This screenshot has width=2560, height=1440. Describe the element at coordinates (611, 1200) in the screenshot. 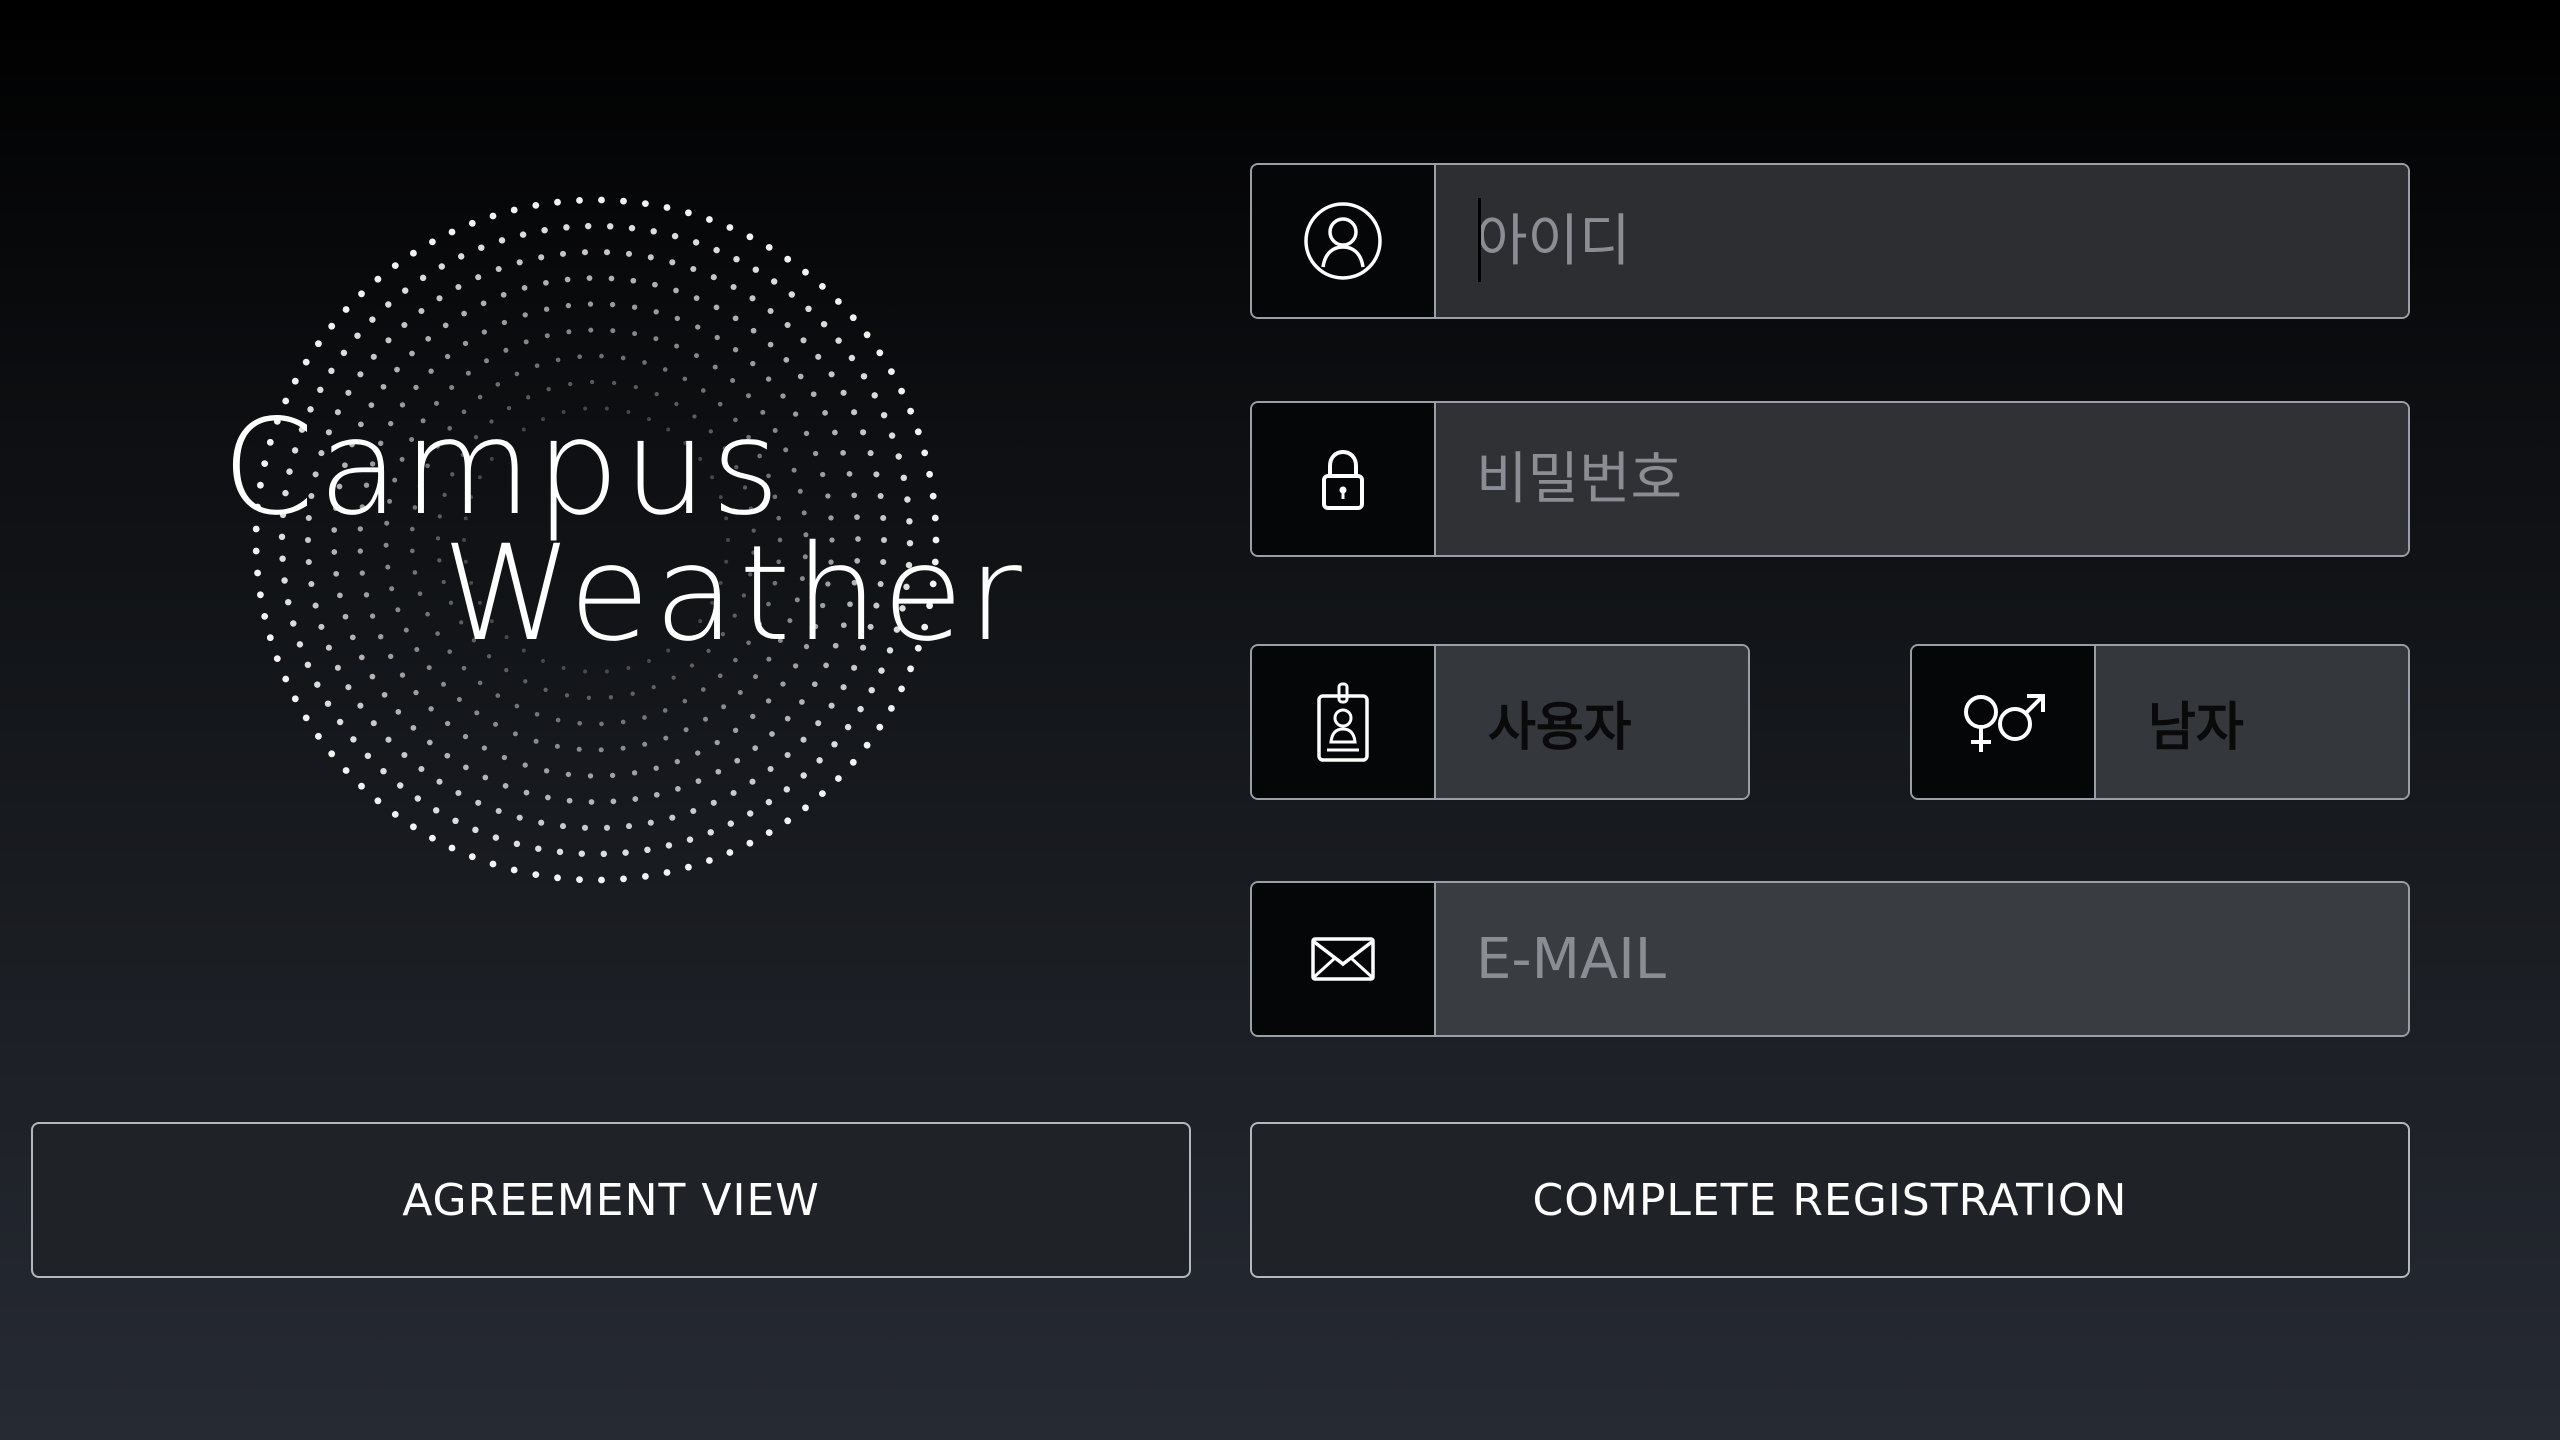

I see `agreement-view-button: AGREEMENT VIEW` at that location.